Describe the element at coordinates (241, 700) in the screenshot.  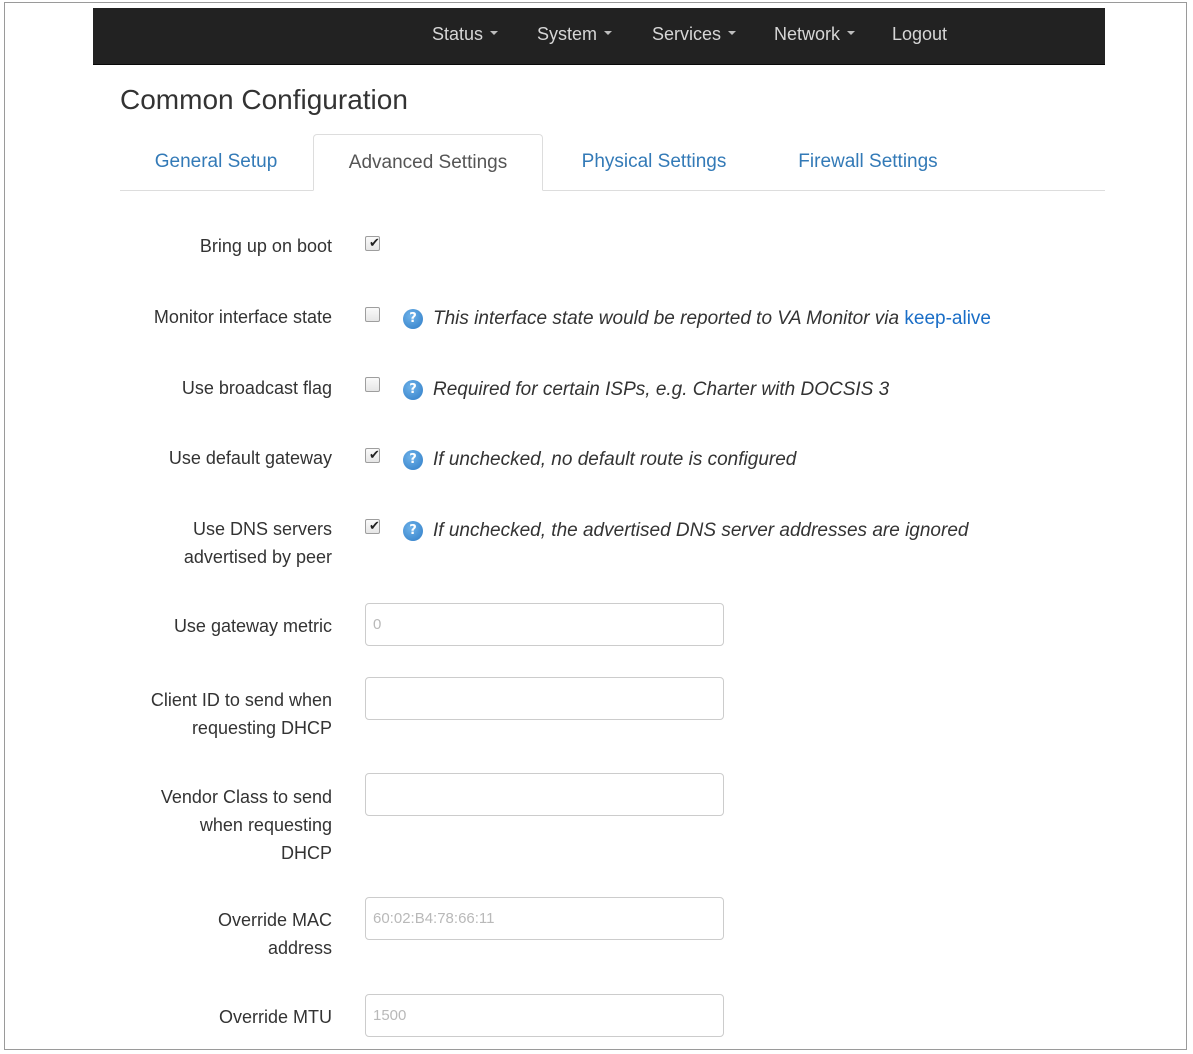
I see `client-id-label-line1: Client ID to send when` at that location.